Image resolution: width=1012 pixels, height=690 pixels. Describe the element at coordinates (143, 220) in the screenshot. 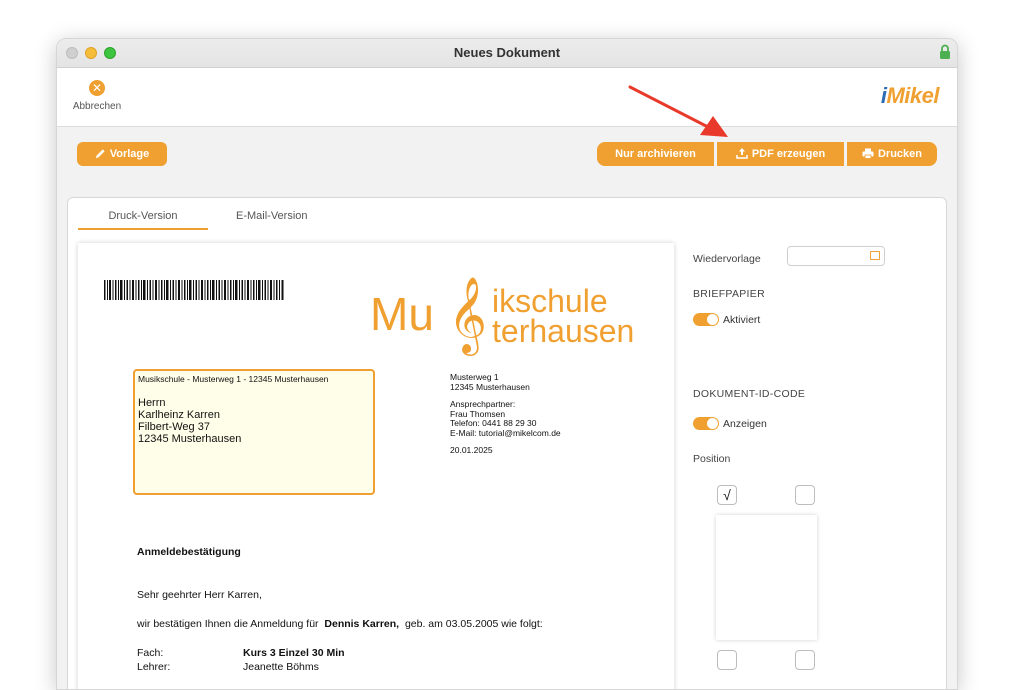

I see `tab-druck-version: Druck-Version` at that location.